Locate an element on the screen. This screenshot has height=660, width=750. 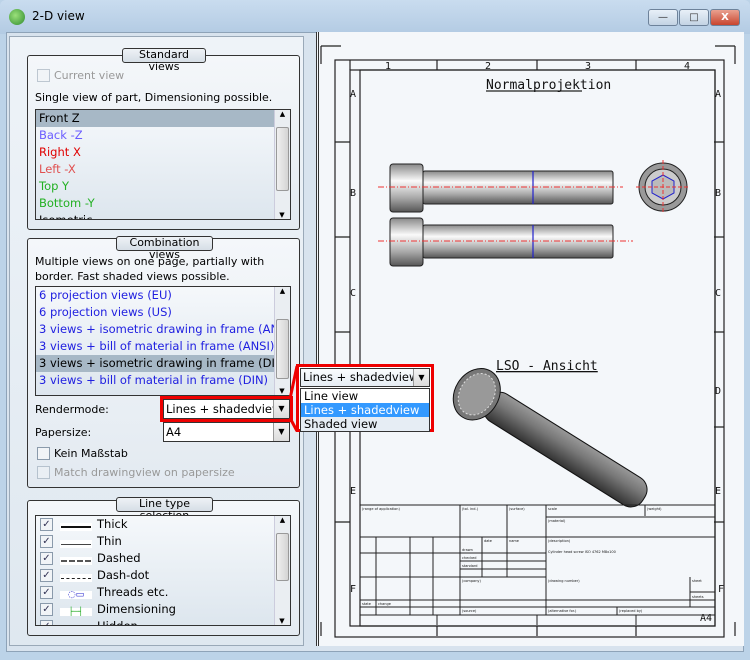
dropdown-option-shaded-view: Shaded view is located at coordinates (365, 424).